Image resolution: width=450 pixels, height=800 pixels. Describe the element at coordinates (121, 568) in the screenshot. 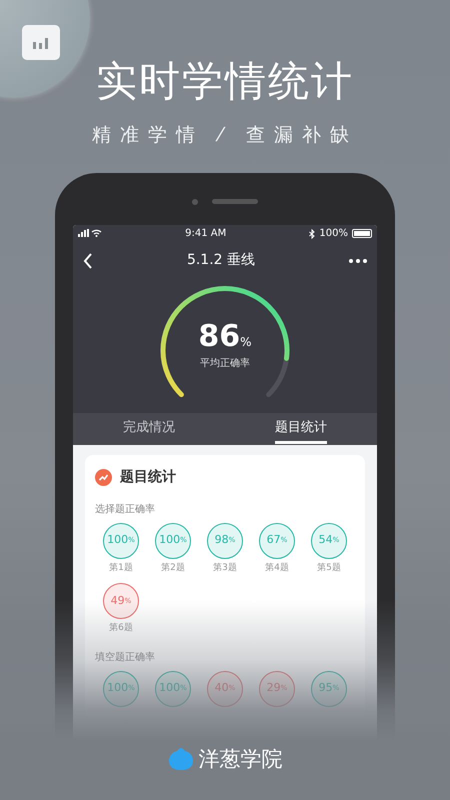

I see `question-label: 第1题` at that location.